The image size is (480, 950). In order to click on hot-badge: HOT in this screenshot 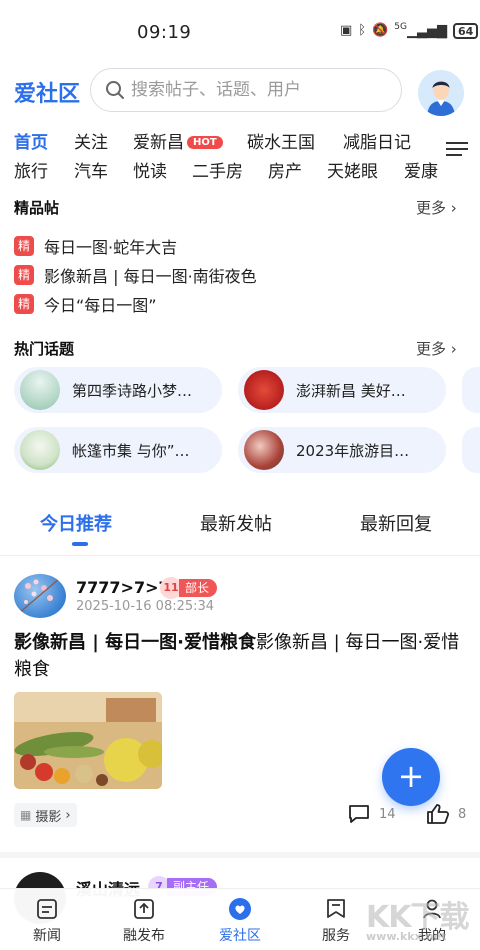, I will do `click(205, 142)`.